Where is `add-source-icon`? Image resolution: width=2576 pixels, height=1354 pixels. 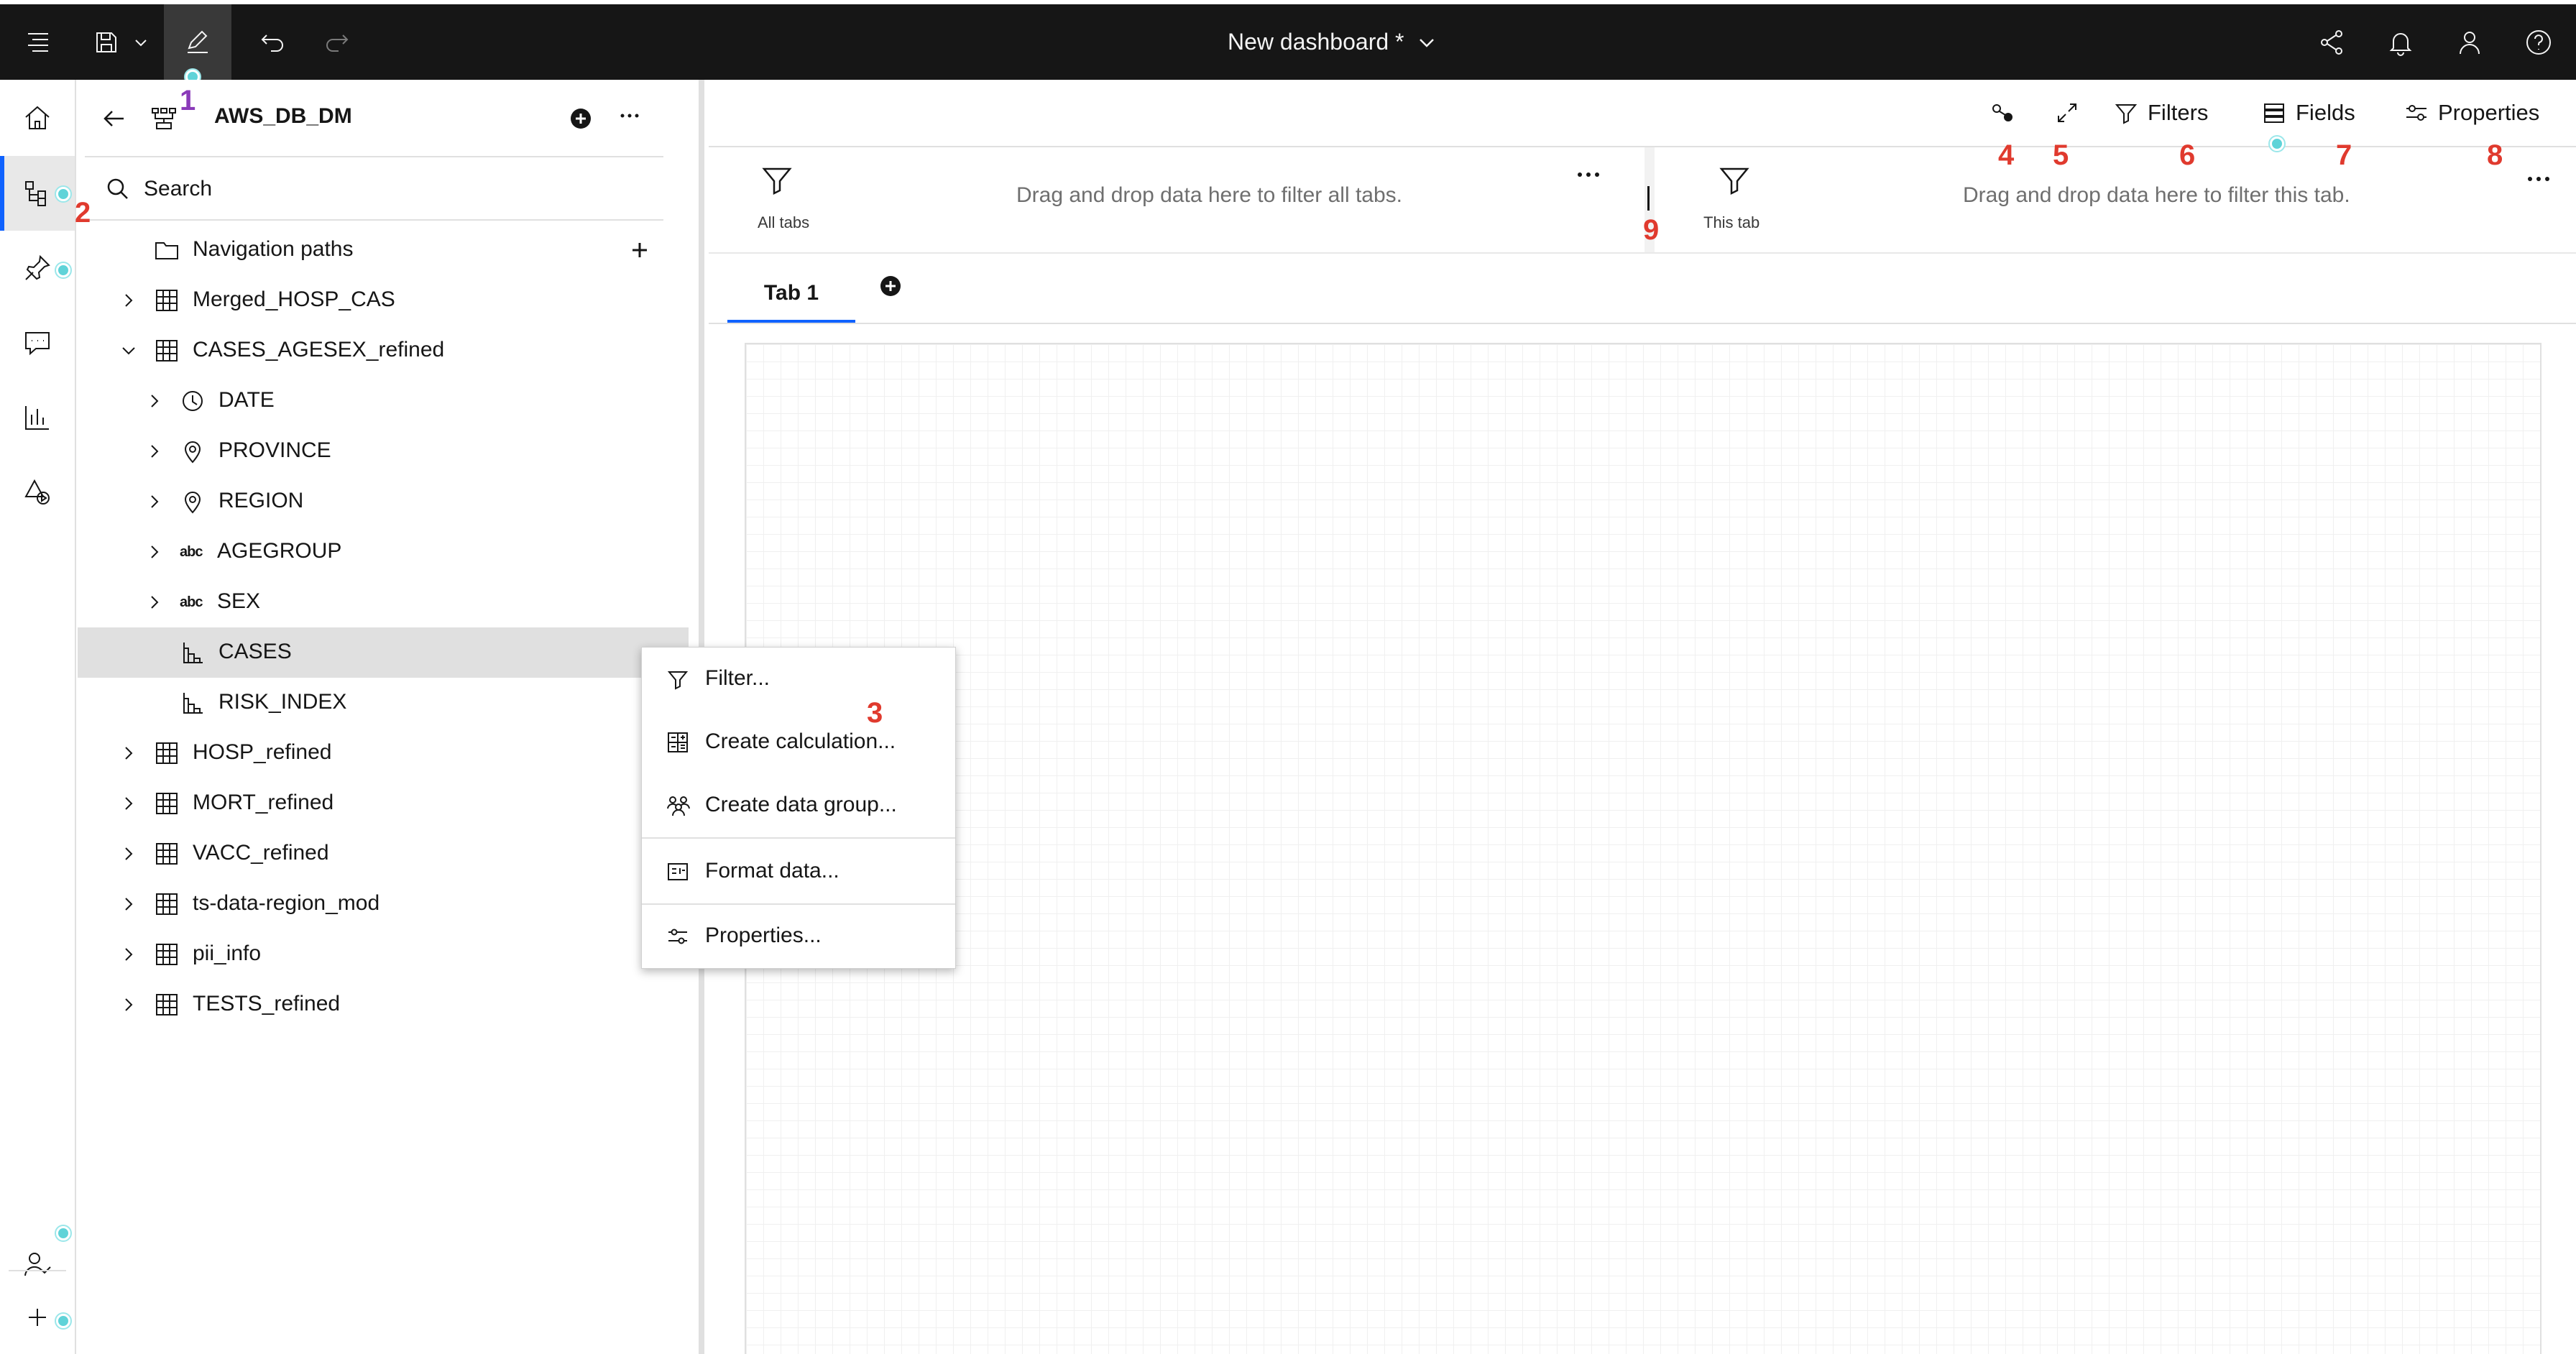 add-source-icon is located at coordinates (580, 118).